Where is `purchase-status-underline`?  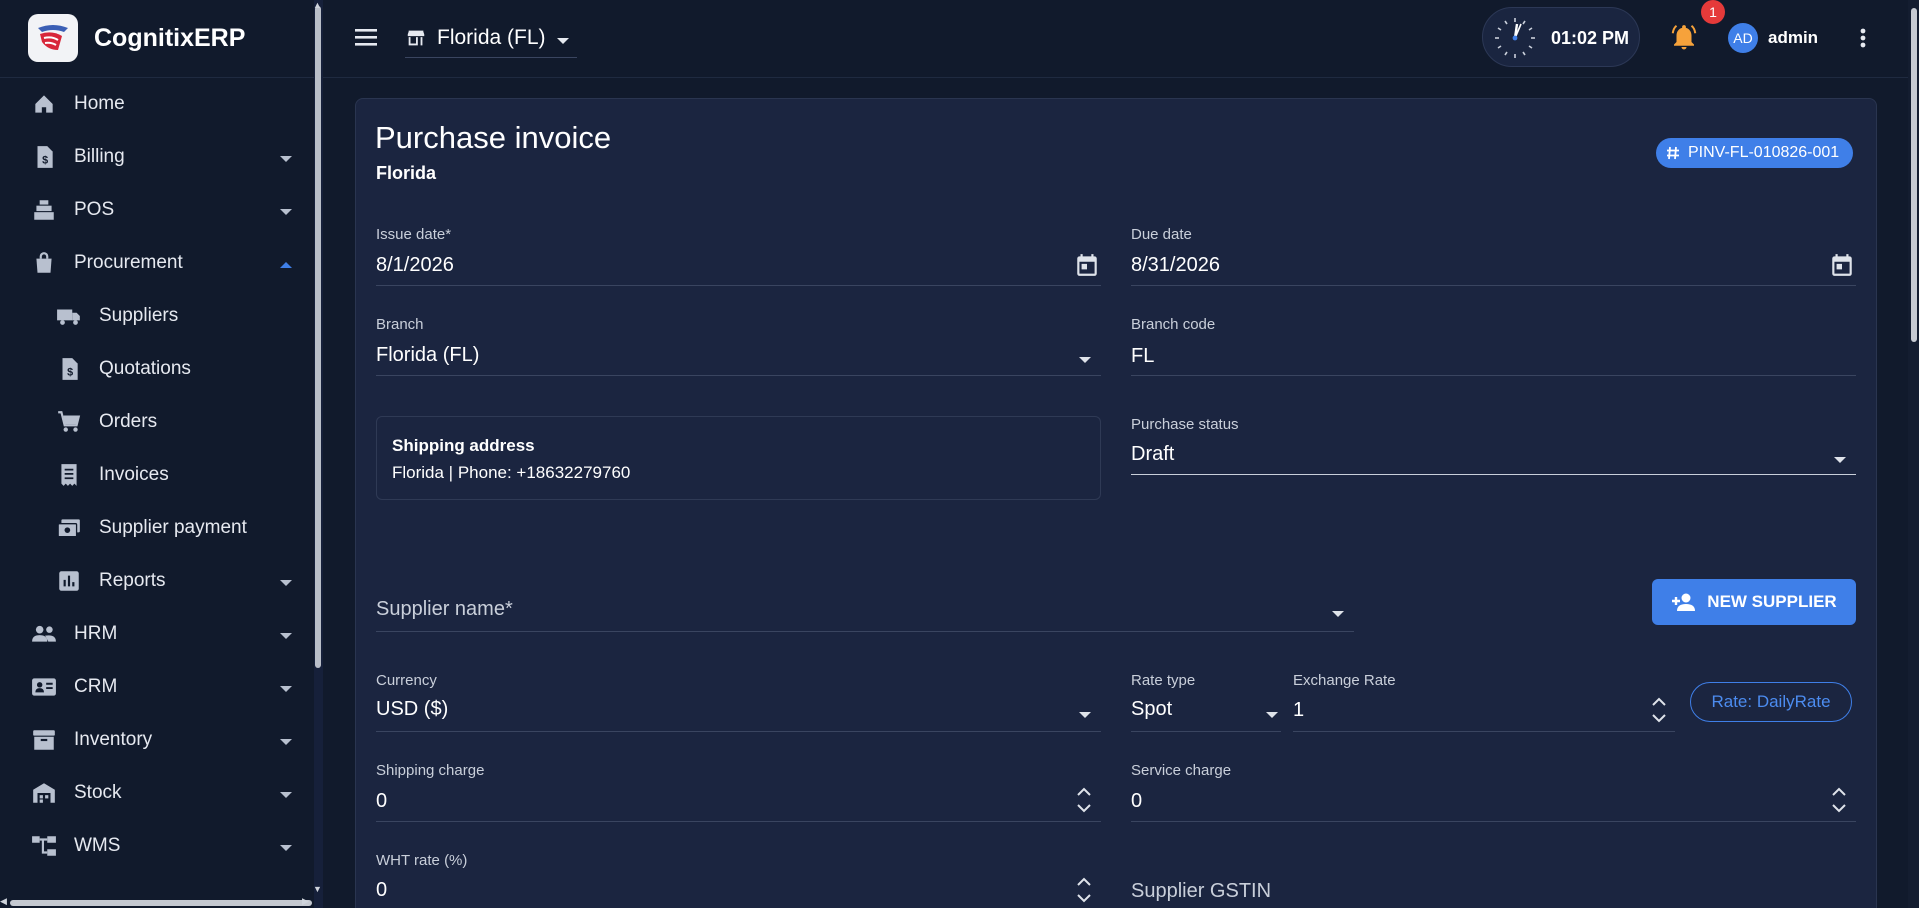
purchase-status-underline is located at coordinates (1493, 474).